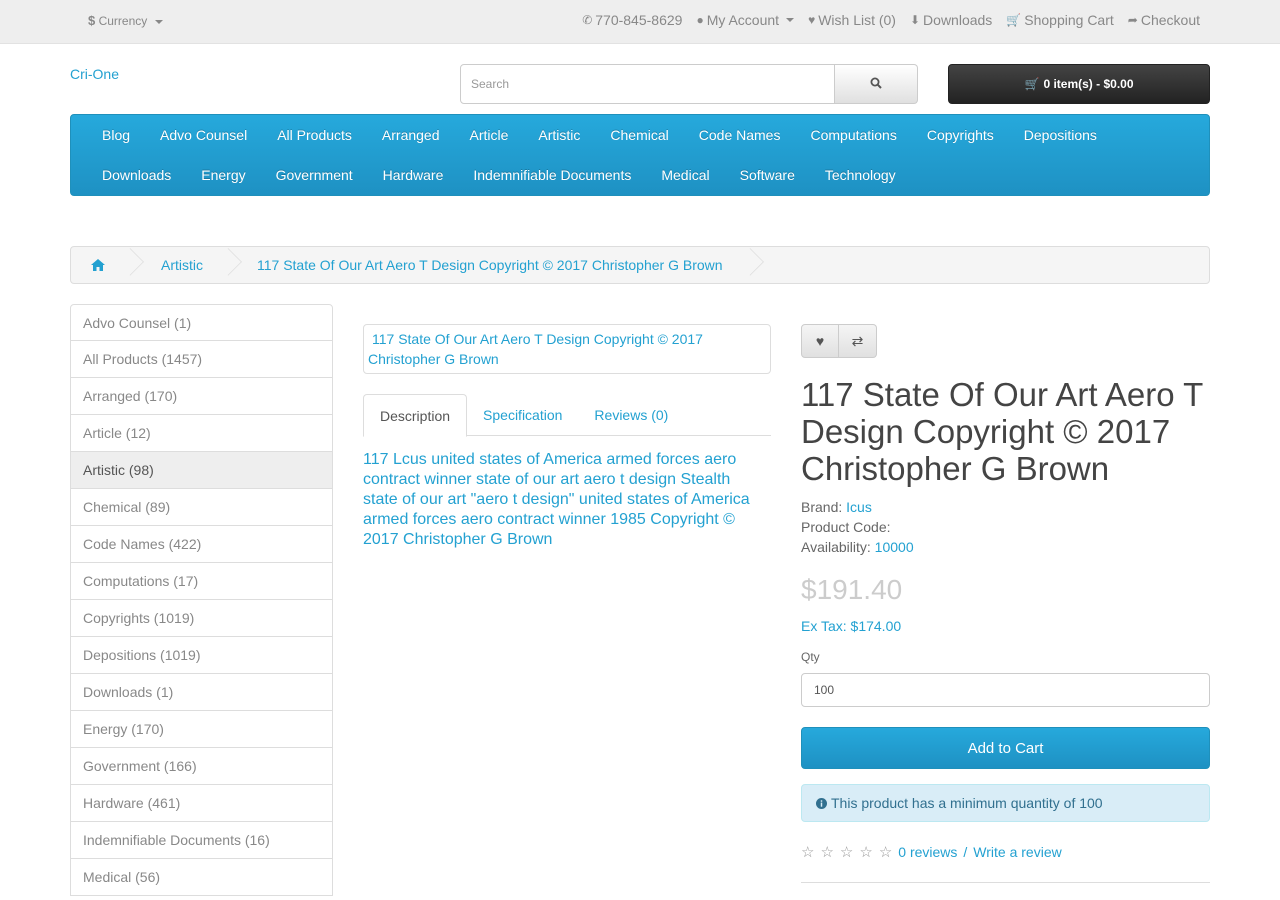 The height and width of the screenshot is (900, 1280). Describe the element at coordinates (411, 135) in the screenshot. I see `menu-item: Arranged` at that location.